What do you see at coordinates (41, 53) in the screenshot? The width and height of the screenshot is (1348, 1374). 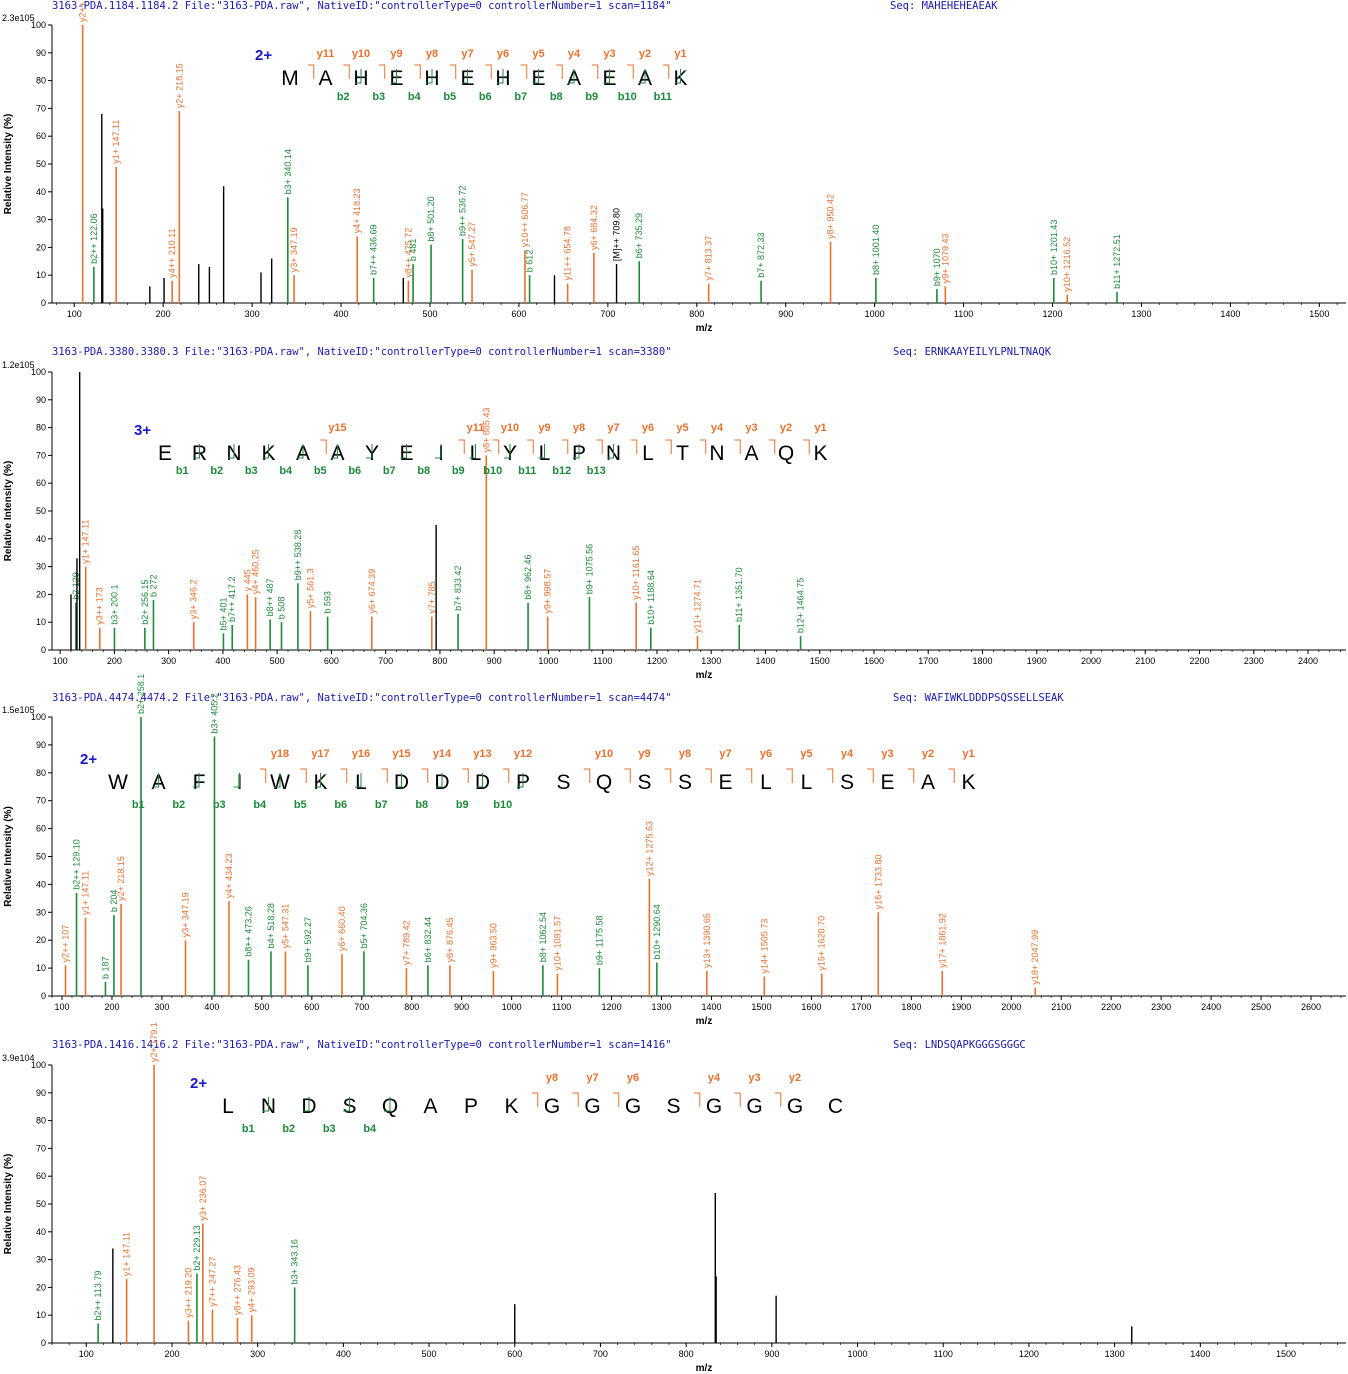 I see `y-tick-label: 90` at bounding box center [41, 53].